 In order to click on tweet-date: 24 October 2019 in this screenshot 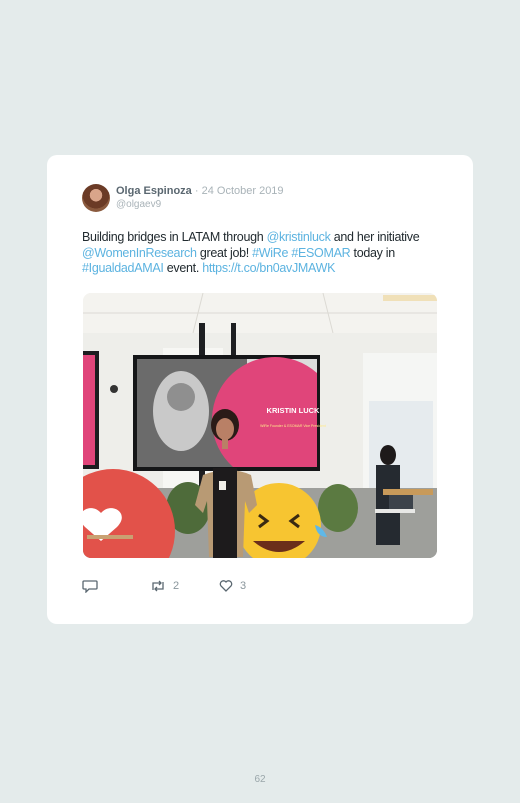, I will do `click(243, 191)`.